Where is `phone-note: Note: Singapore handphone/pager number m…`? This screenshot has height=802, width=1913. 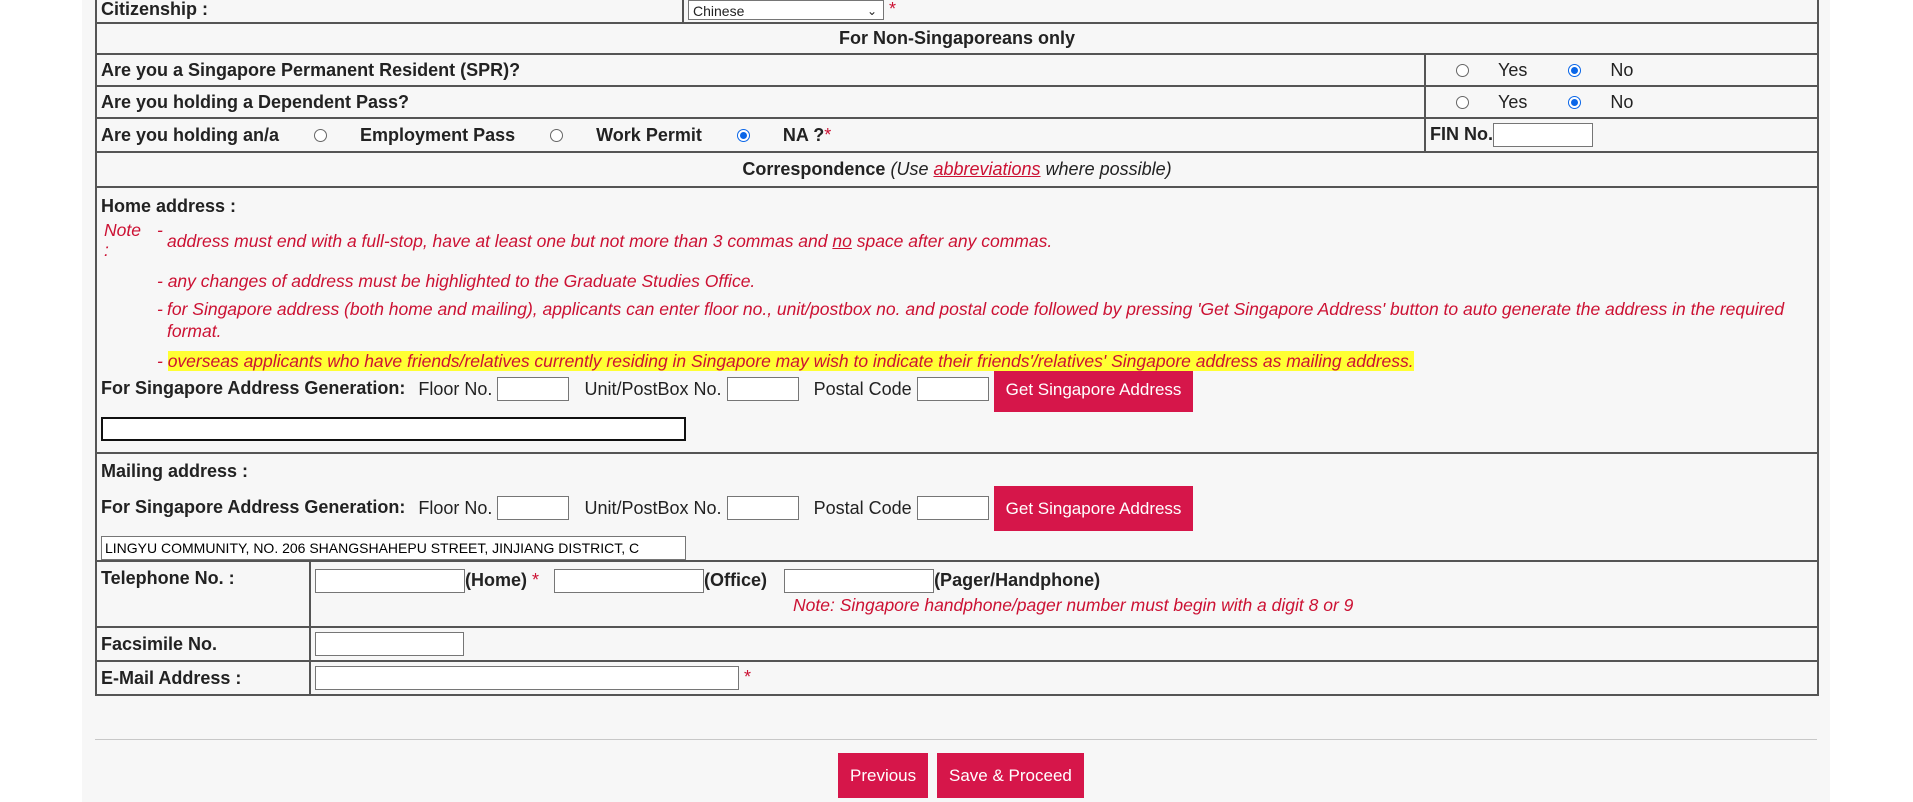
phone-note: Note: Singapore handphone/pager number m… is located at coordinates (1073, 605).